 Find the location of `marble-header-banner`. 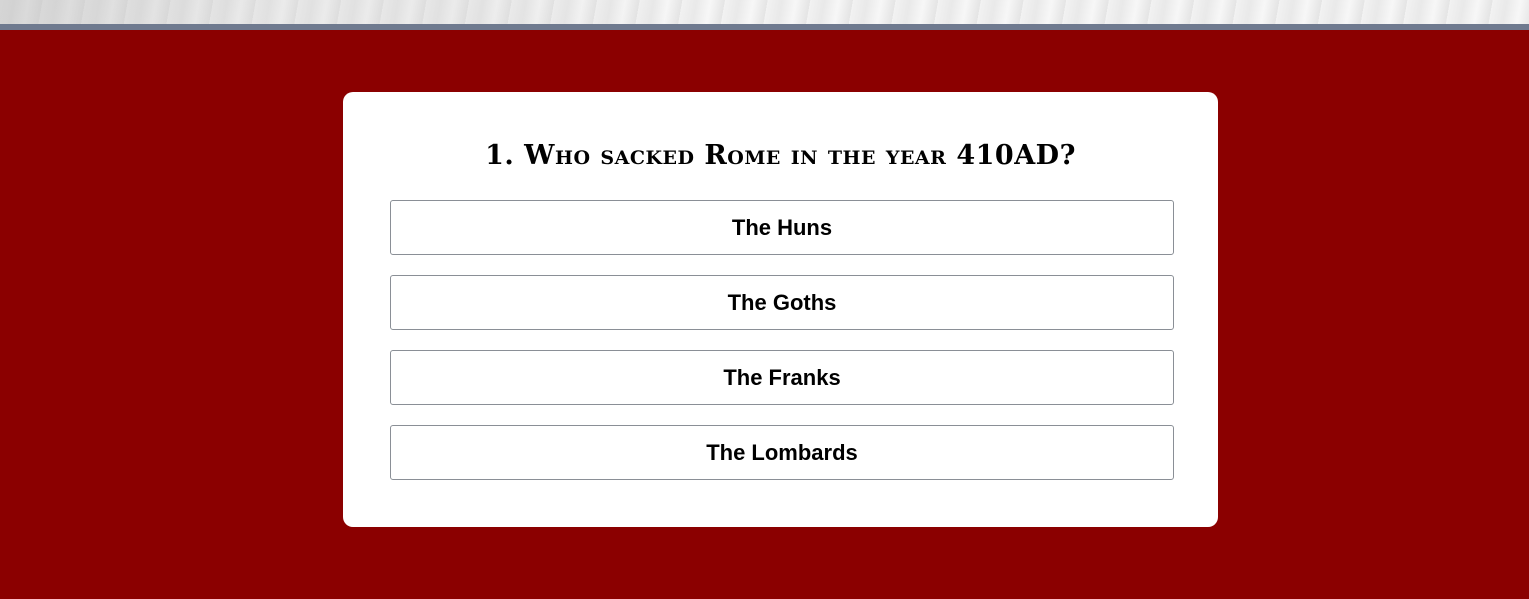

marble-header-banner is located at coordinates (764, 12).